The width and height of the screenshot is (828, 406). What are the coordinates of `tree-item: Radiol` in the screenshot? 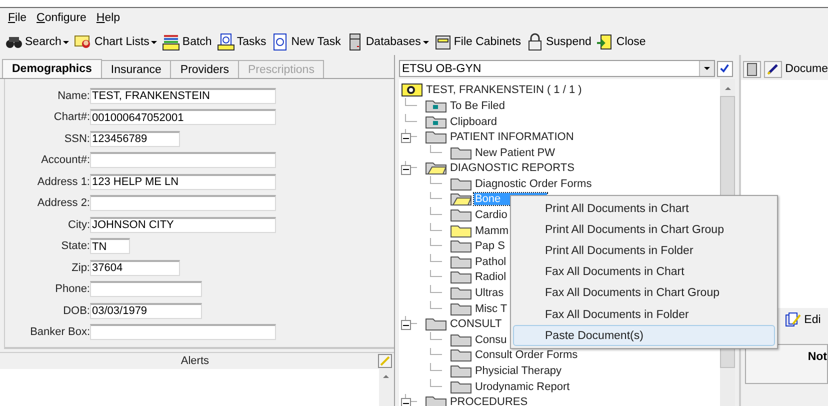 It's located at (491, 277).